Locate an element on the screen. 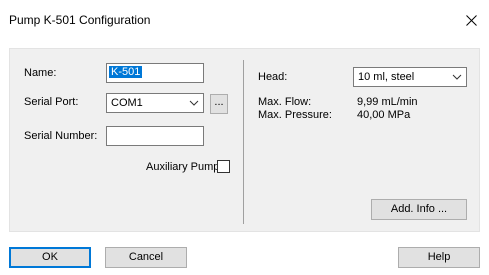 Image resolution: width=489 pixels, height=275 pixels. serial-number-label: Serial Number: is located at coordinates (61, 136).